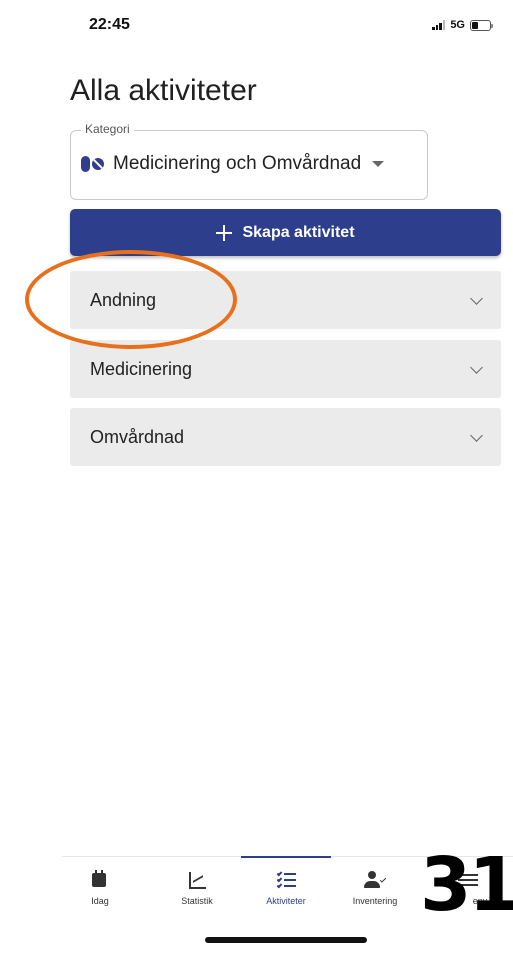 Image resolution: width=513 pixels, height=953 pixels. I want to click on nav-label: Inventering, so click(375, 901).